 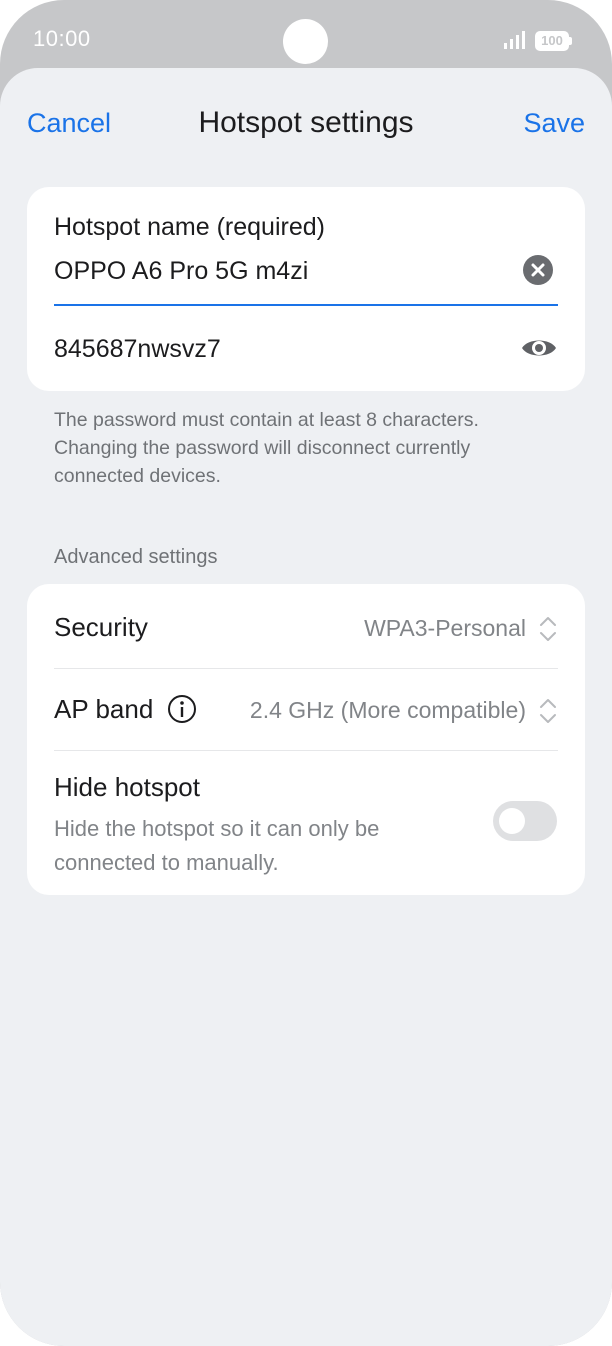 What do you see at coordinates (127, 787) in the screenshot?
I see `hide-hotspot-label: Hide hotspot` at bounding box center [127, 787].